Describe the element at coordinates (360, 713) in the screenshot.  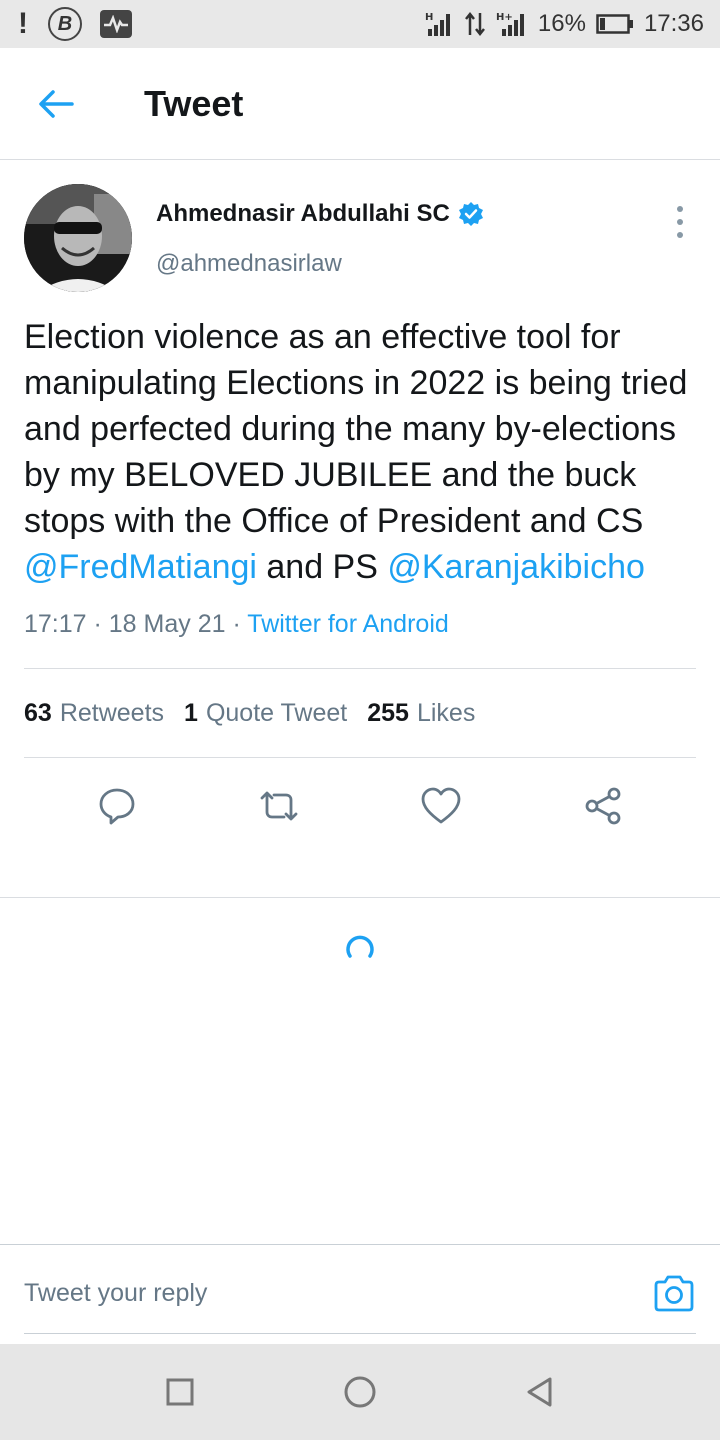
I see `tweet-stats: 63 Retweets 1 Quote Tweet 255 Likes` at that location.